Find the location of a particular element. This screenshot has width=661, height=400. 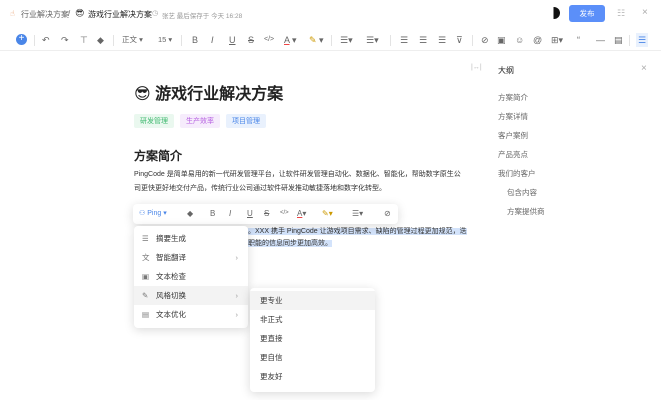

indent-icon: ☰▾ is located at coordinates (372, 40).